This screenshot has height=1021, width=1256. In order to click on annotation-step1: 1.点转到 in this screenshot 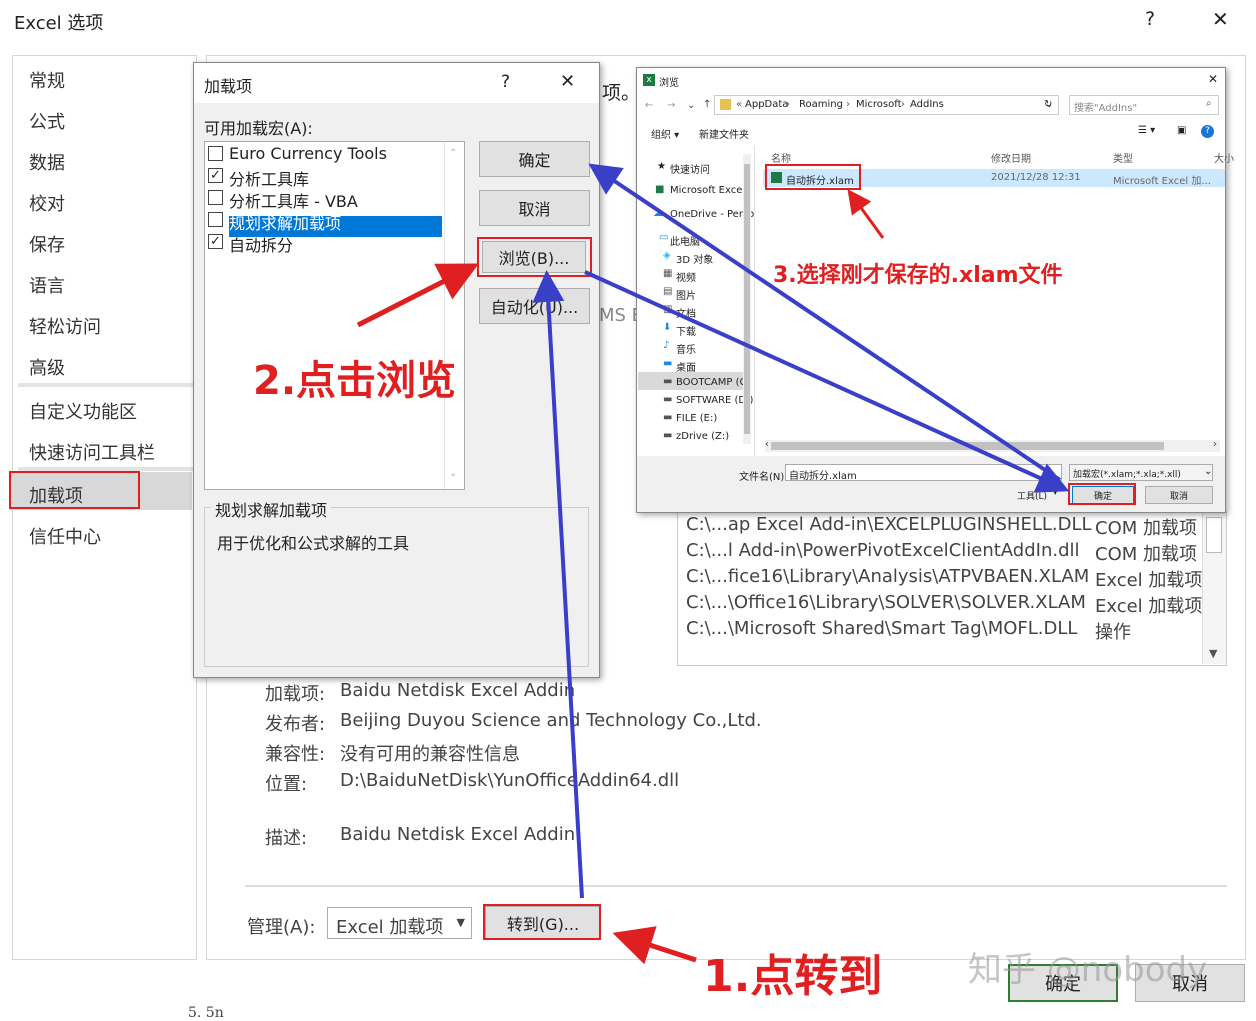, I will do `click(793, 976)`.